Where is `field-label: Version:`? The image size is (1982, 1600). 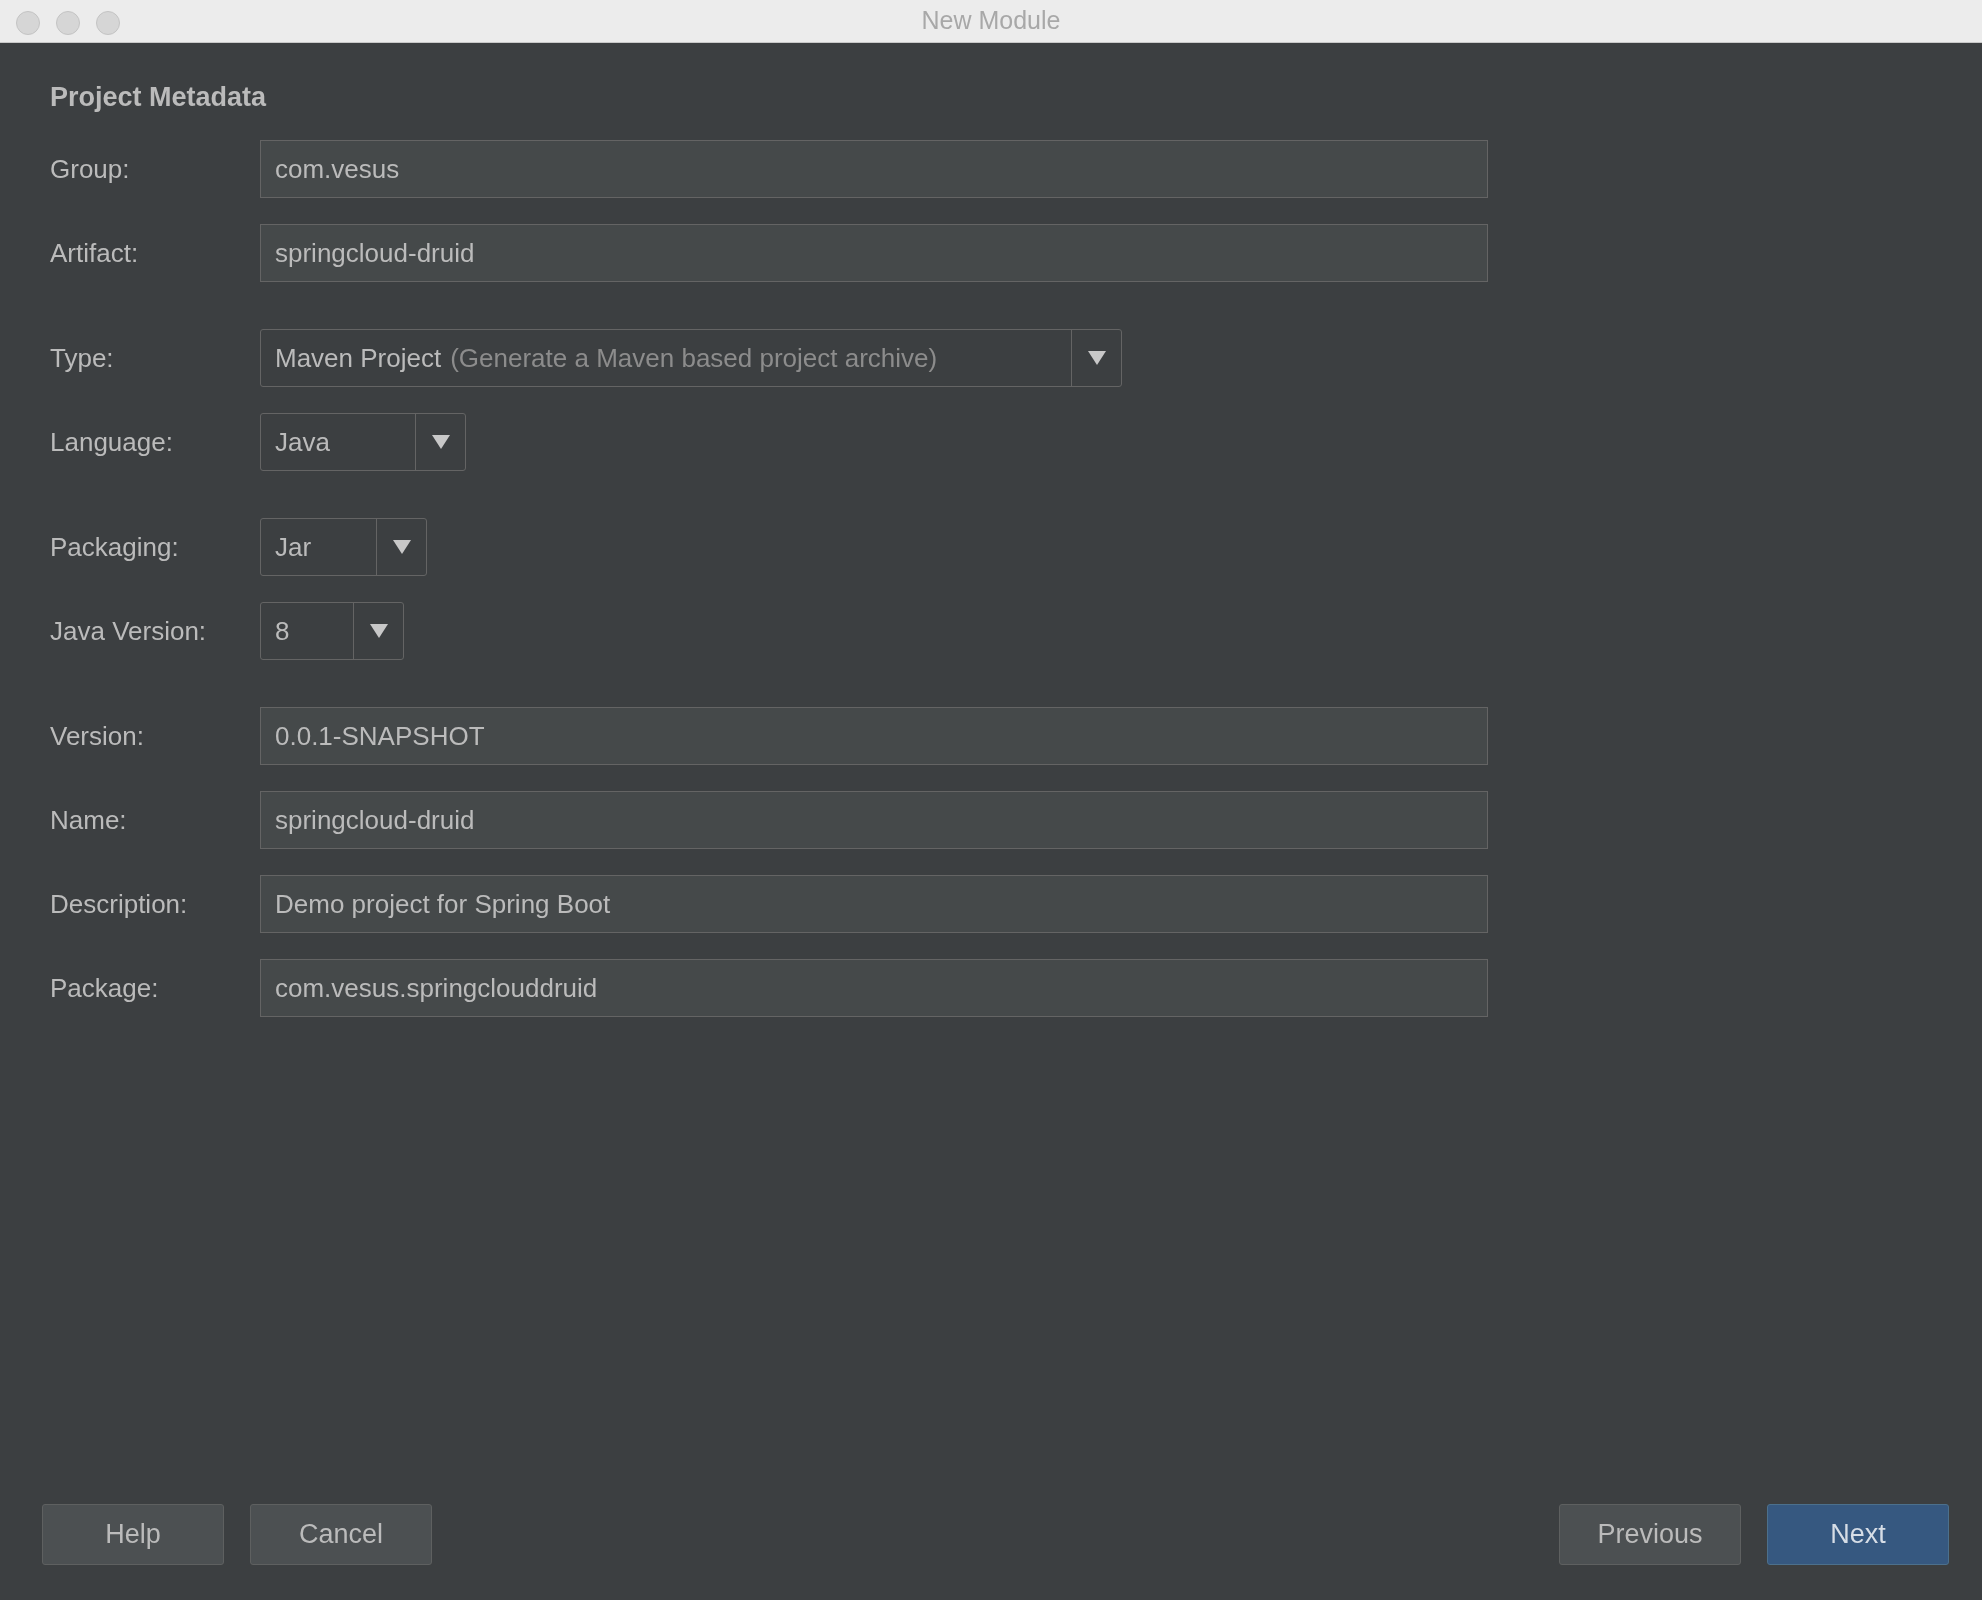 field-label: Version: is located at coordinates (97, 736).